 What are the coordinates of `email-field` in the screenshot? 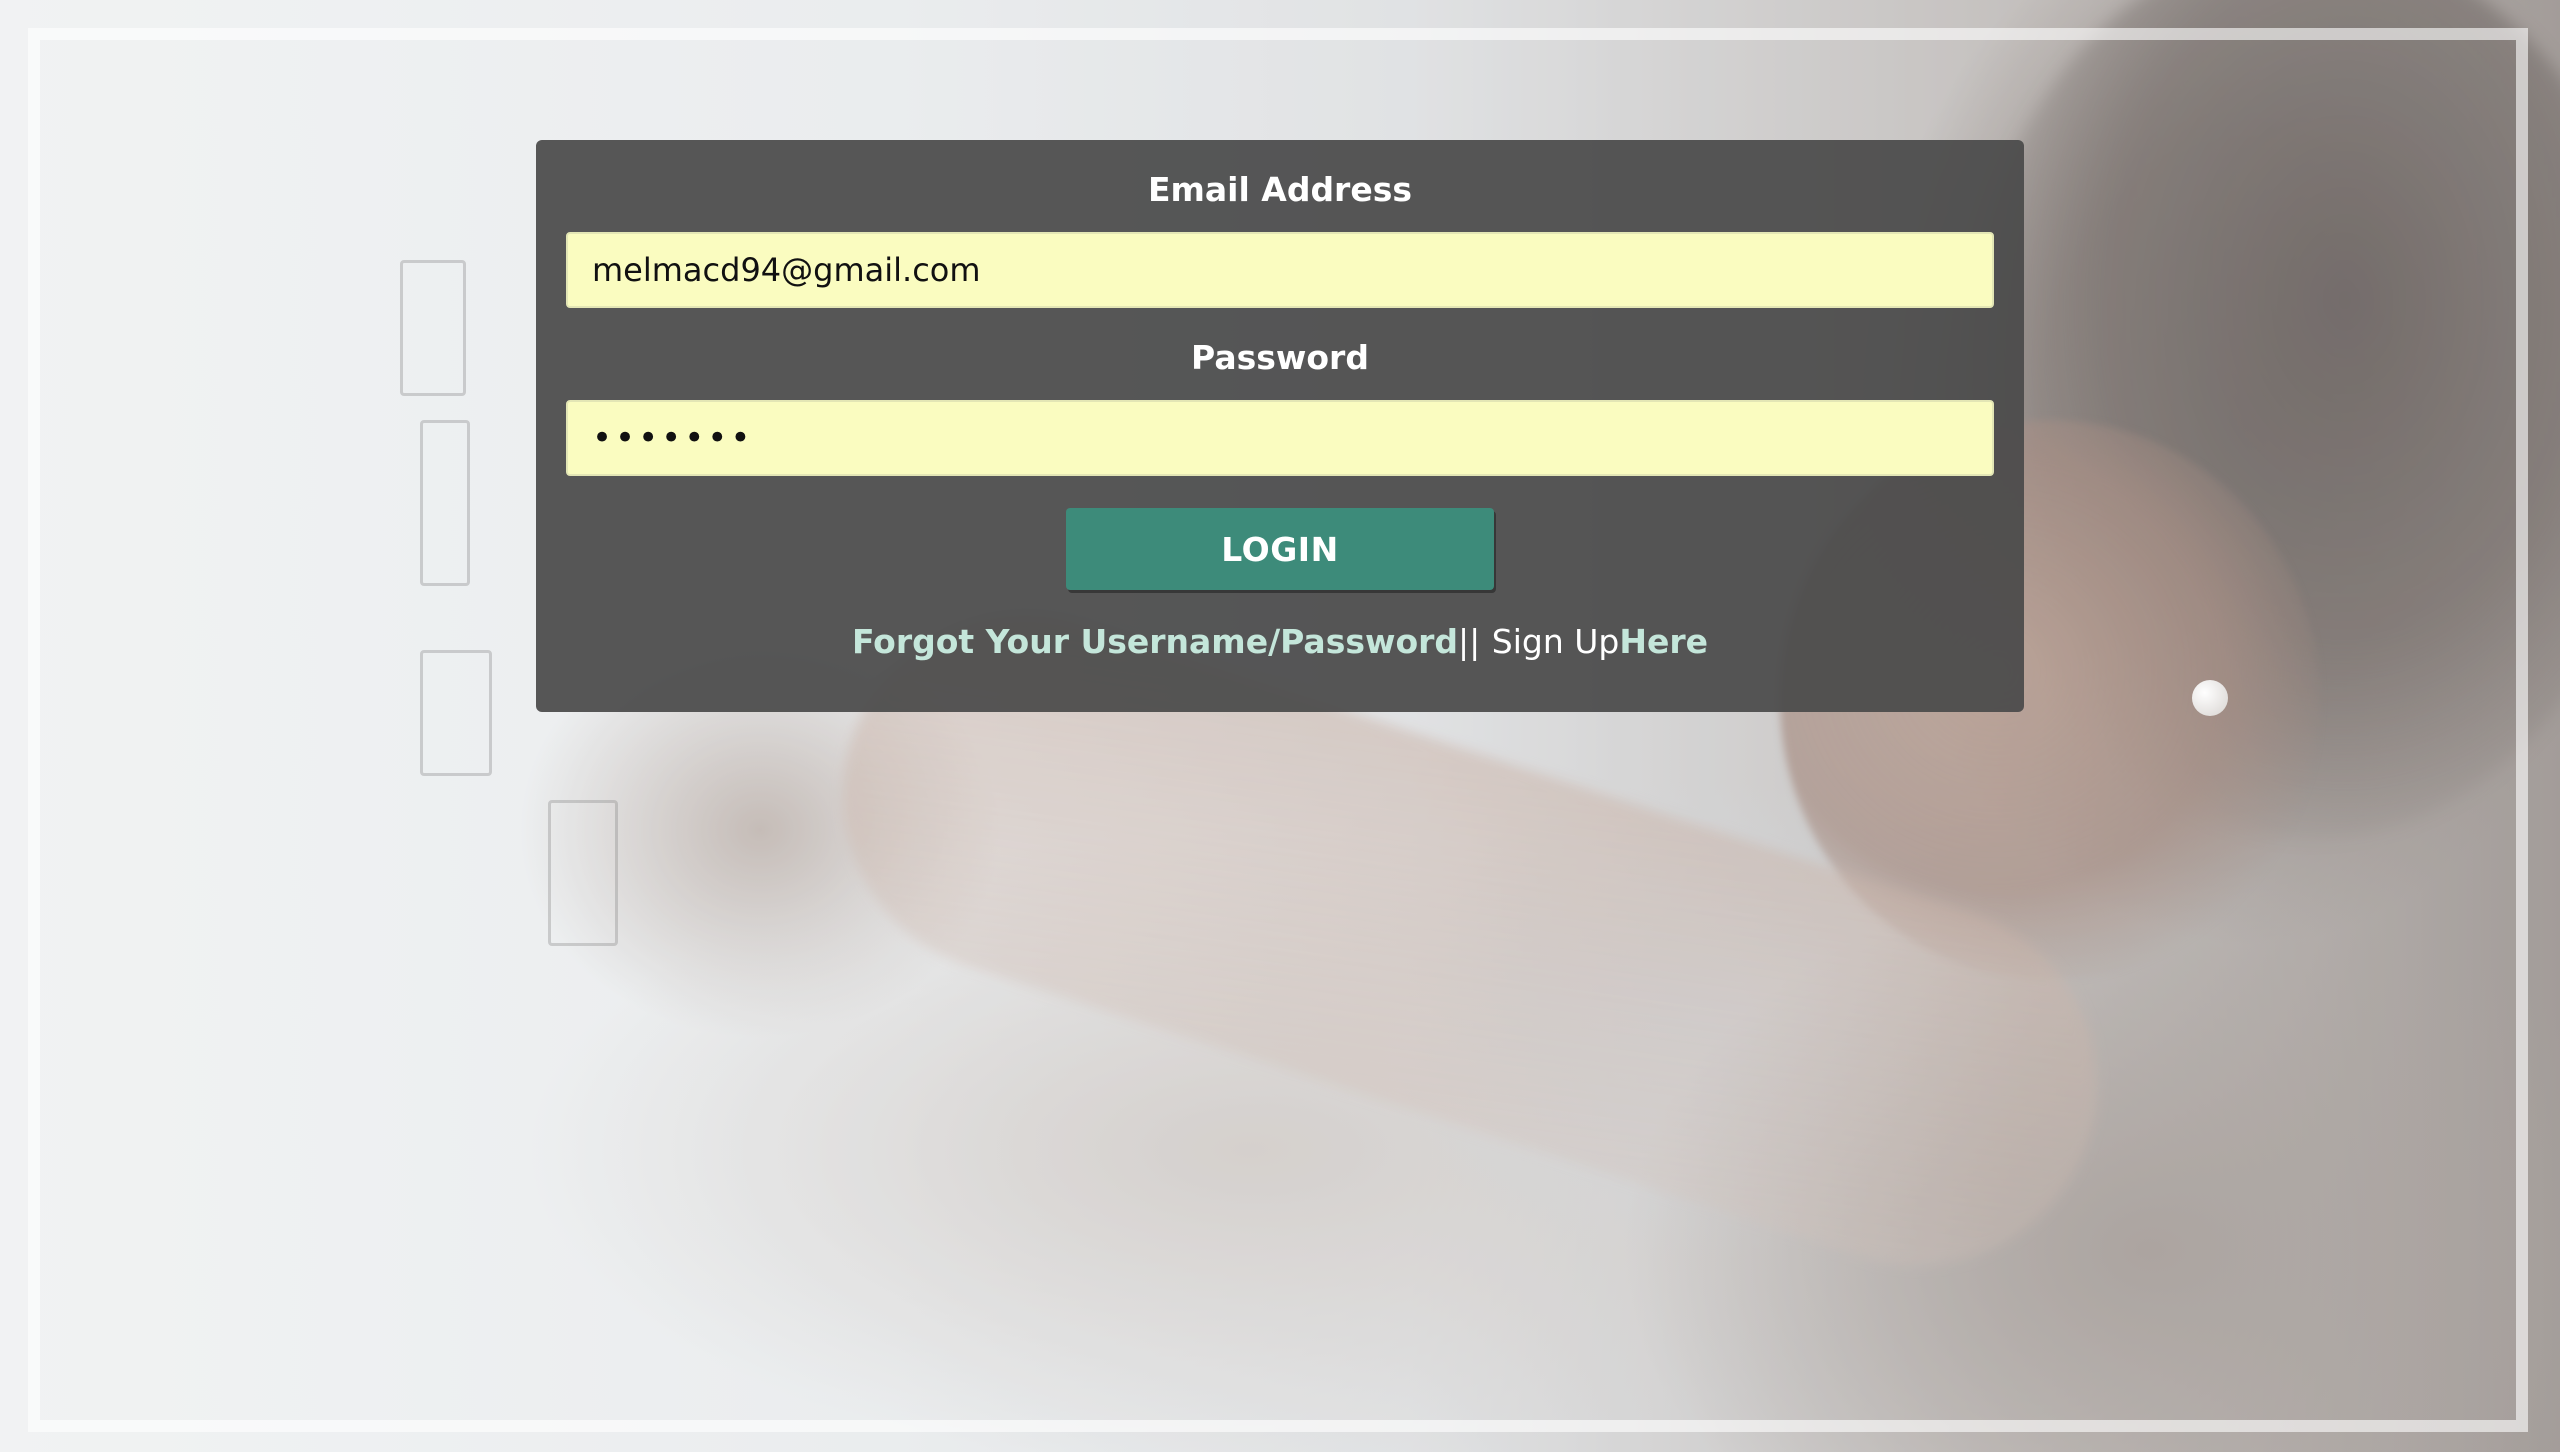 It's located at (1280, 270).